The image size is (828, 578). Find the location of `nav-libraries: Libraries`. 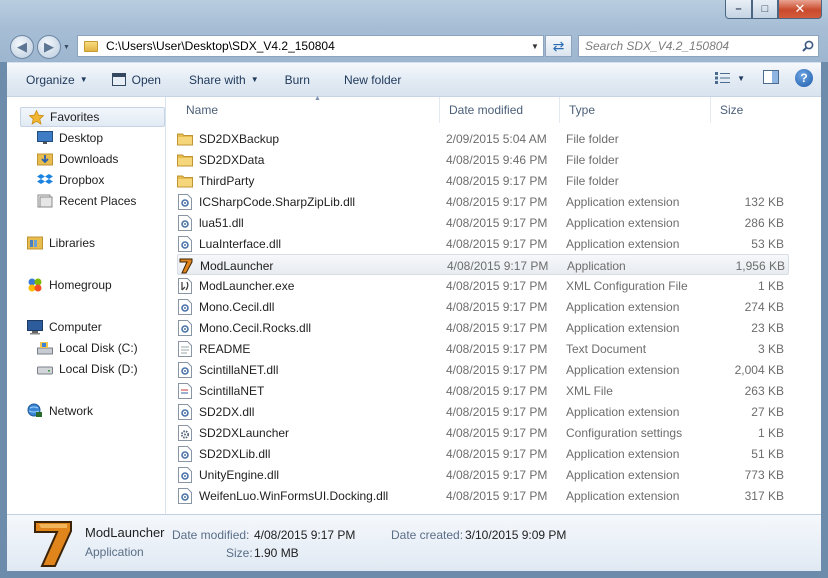

nav-libraries: Libraries is located at coordinates (61, 243).